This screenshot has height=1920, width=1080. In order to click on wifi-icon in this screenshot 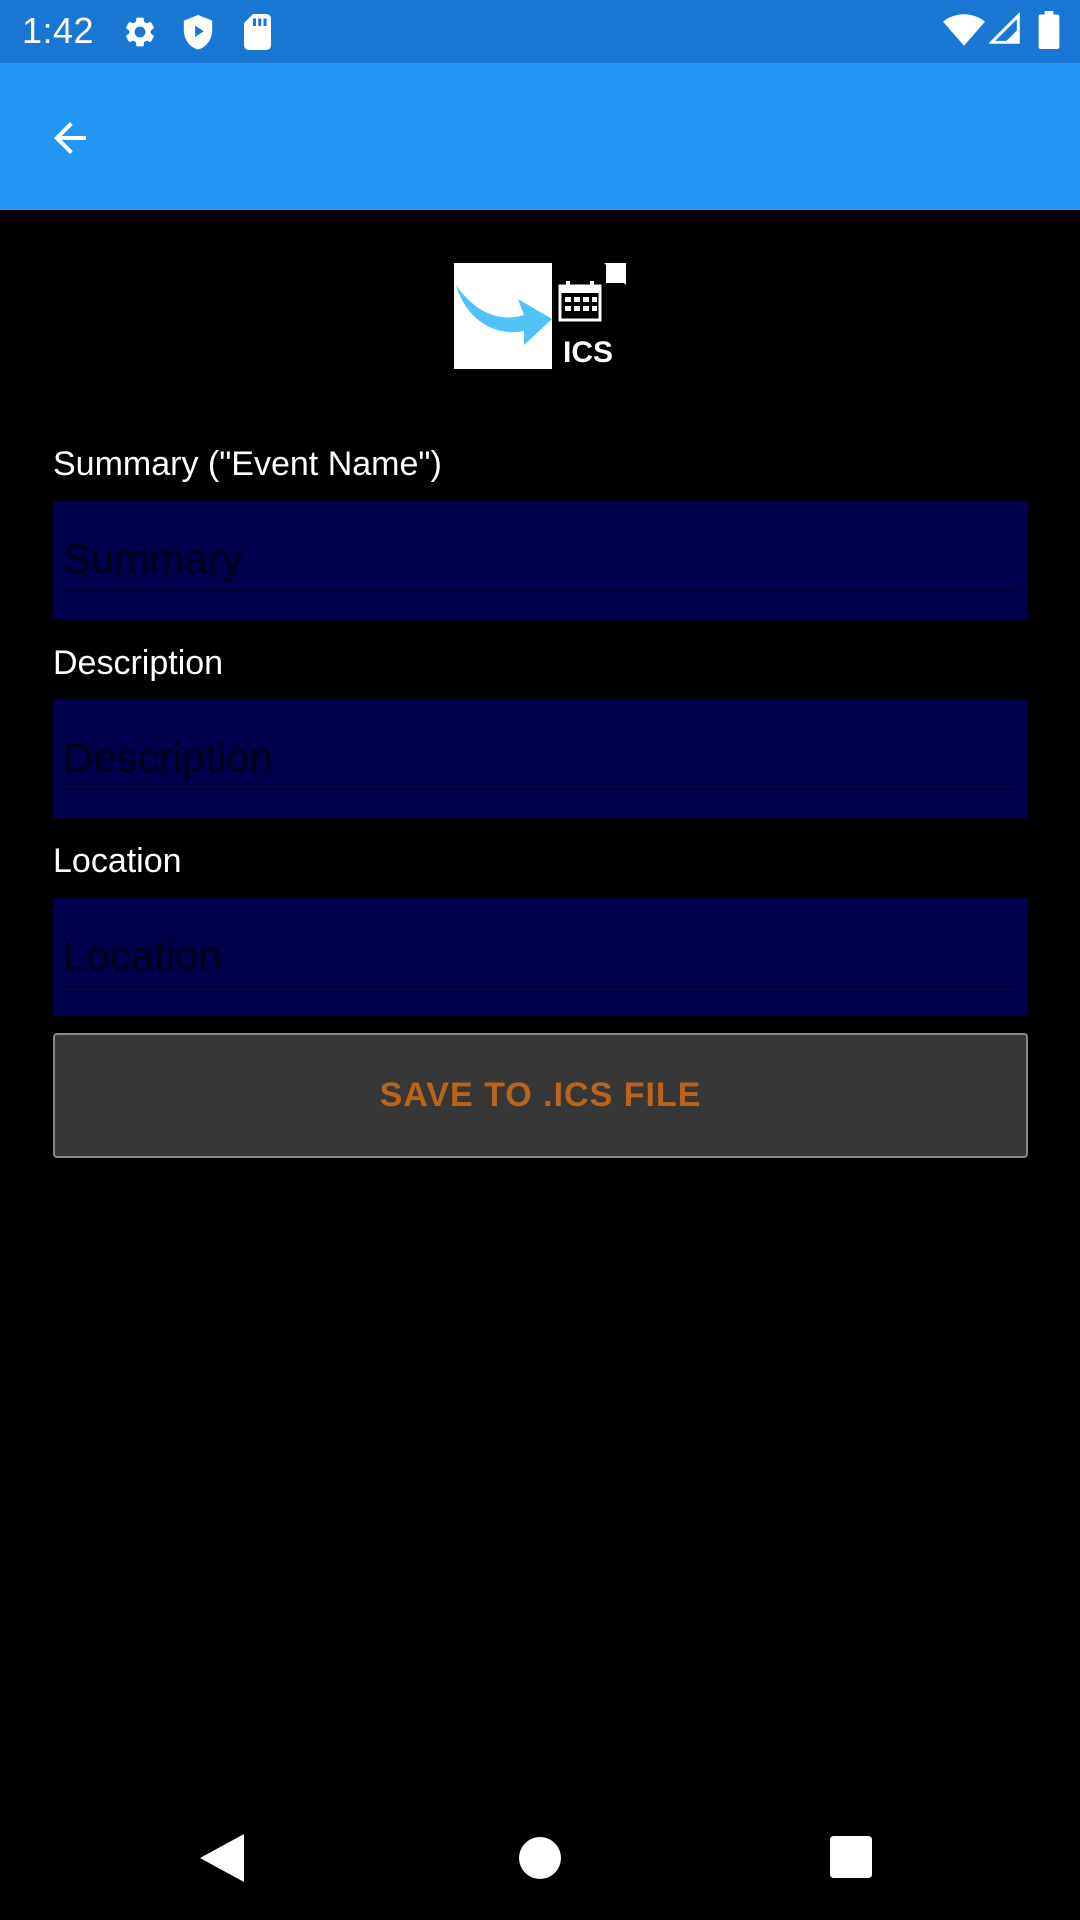, I will do `click(964, 30)`.